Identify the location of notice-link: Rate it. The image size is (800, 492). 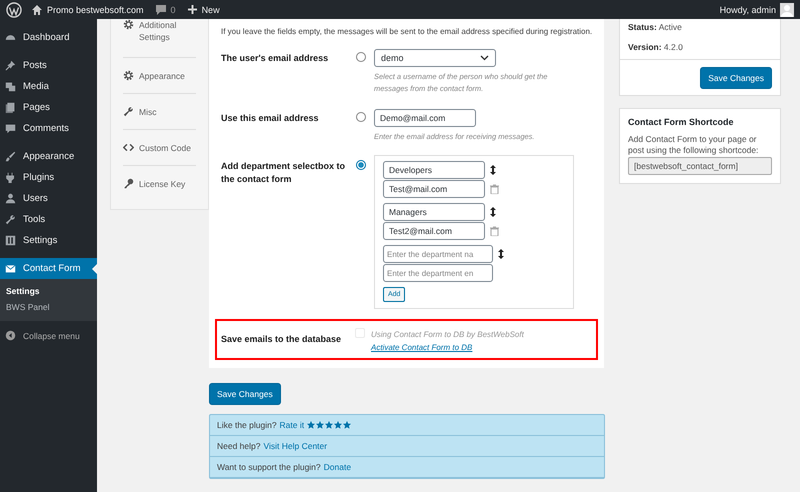
(292, 425).